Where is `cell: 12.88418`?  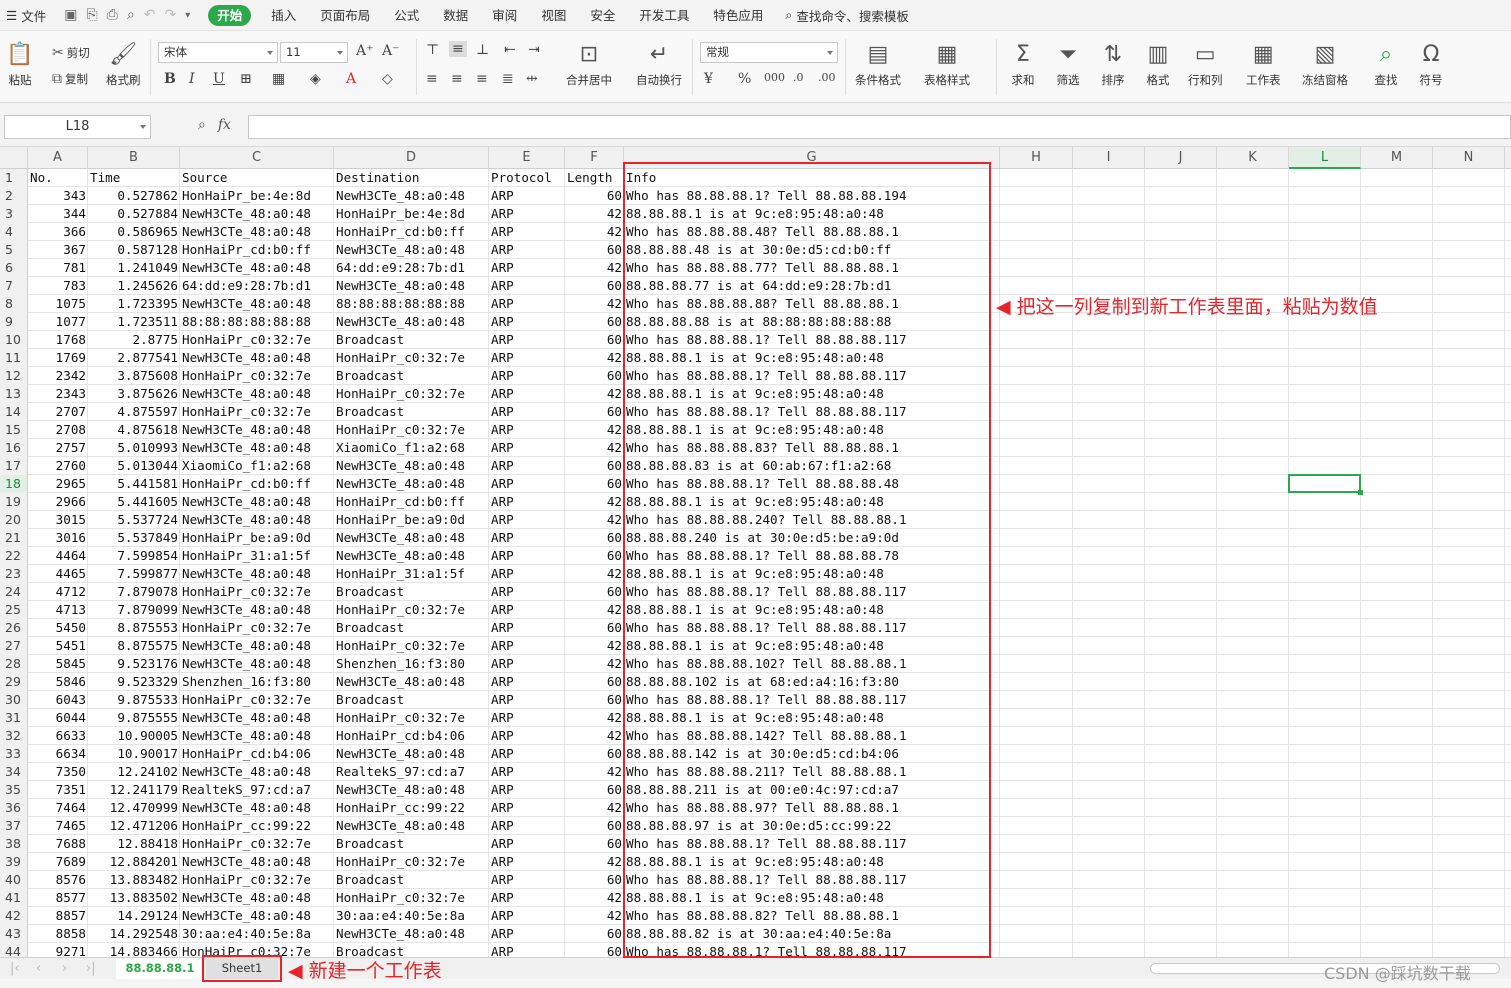 cell: 12.88418 is located at coordinates (134, 844).